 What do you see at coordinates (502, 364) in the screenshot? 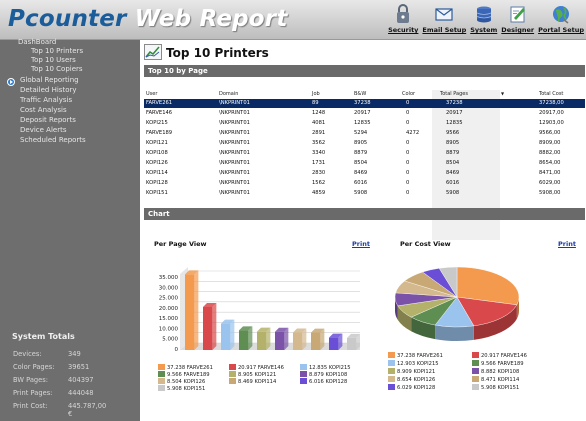
I see `legend-label: 9.566 FARVE189` at bounding box center [502, 364].